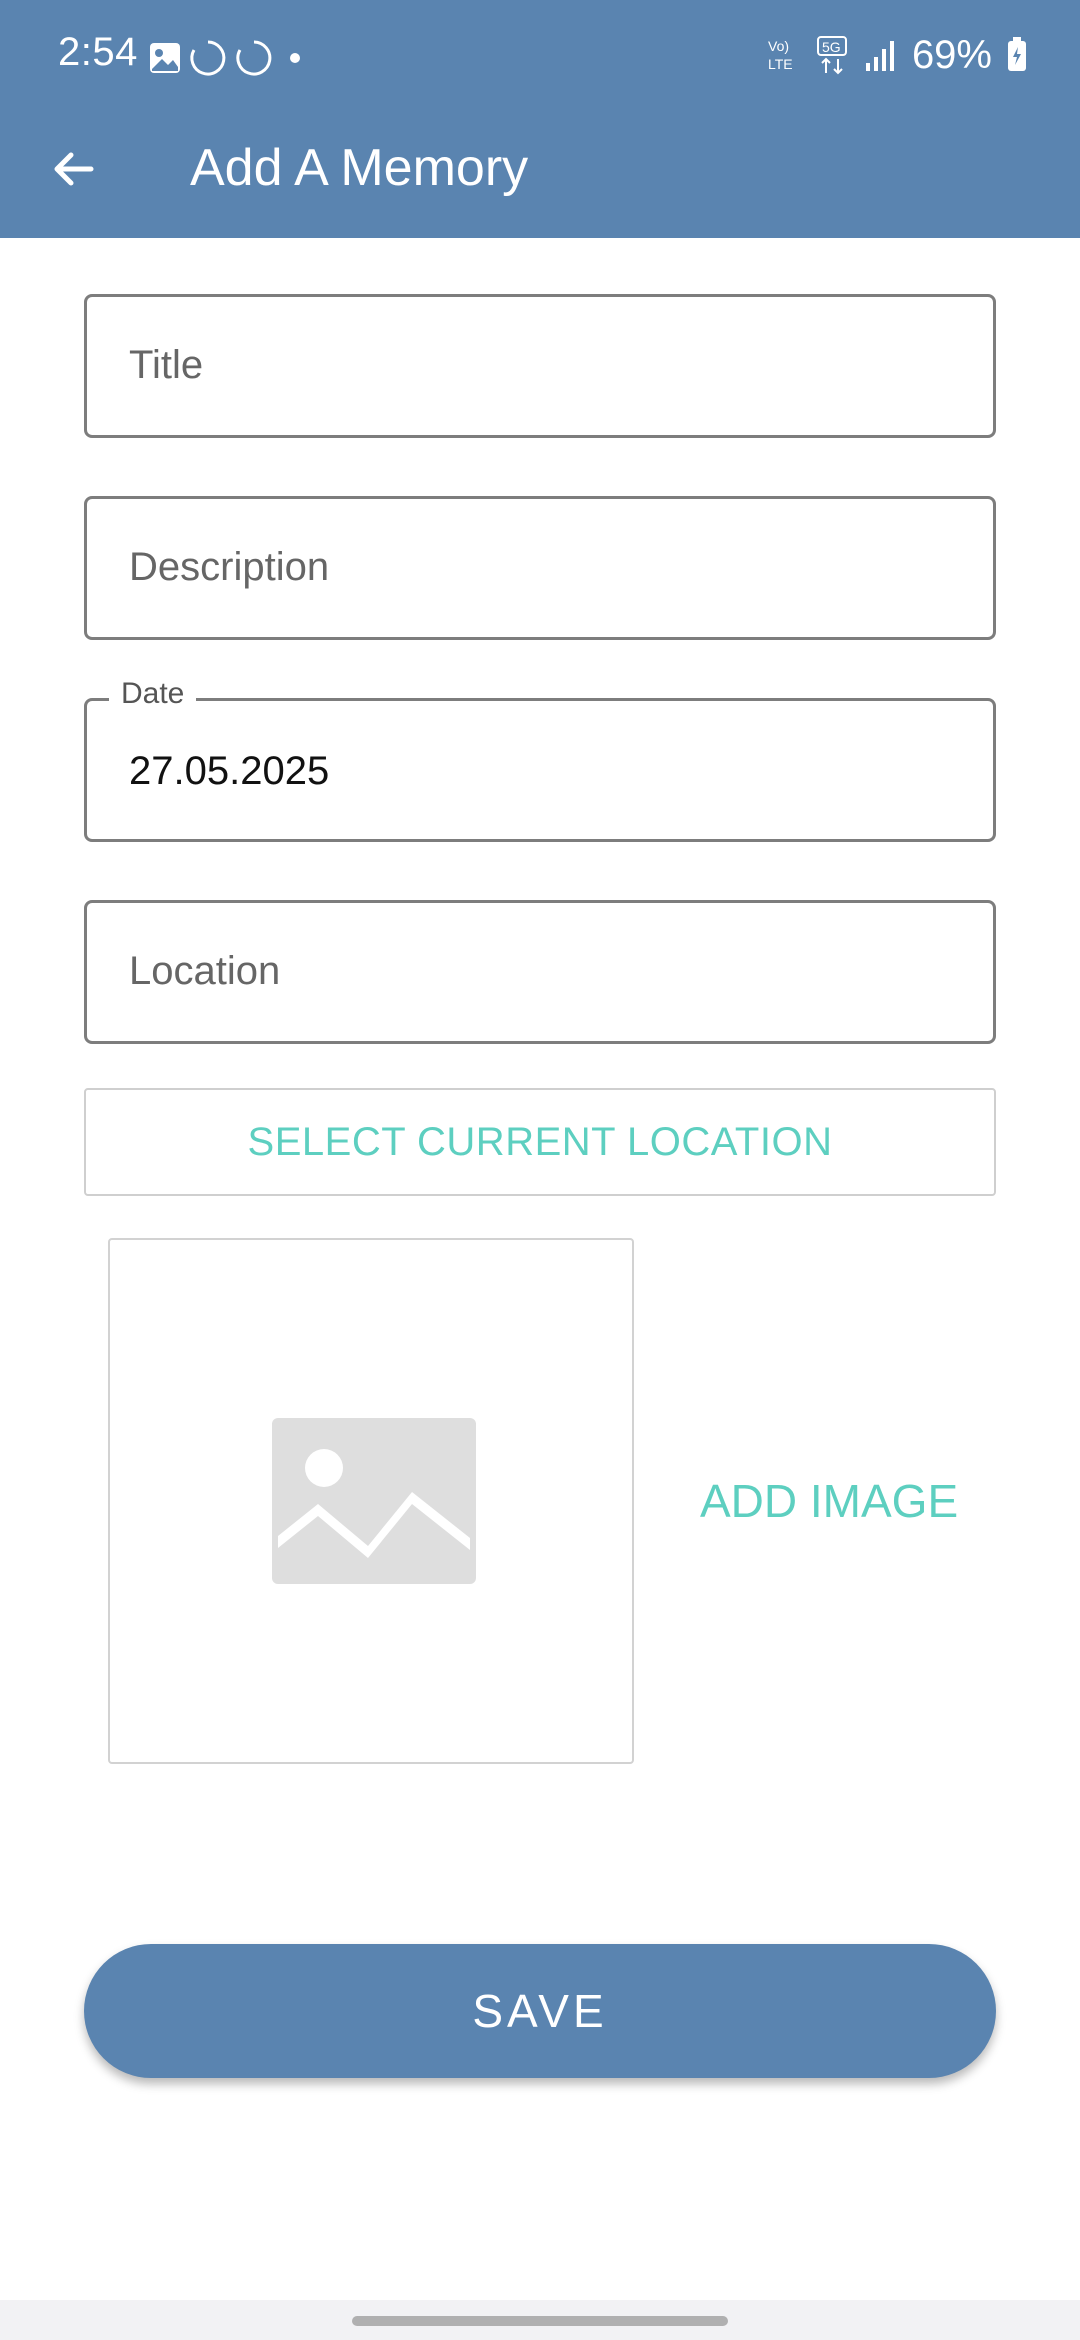 The width and height of the screenshot is (1080, 2340). Describe the element at coordinates (1017, 54) in the screenshot. I see `battery-charging-icon` at that location.